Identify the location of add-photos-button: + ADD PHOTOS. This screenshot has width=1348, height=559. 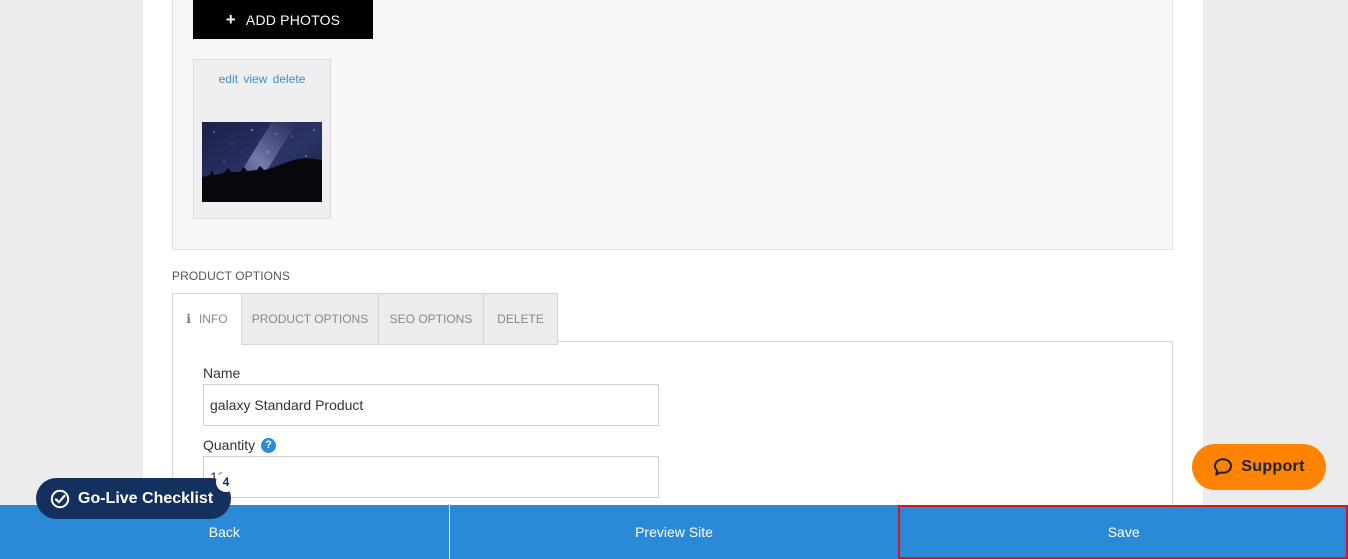
(283, 19).